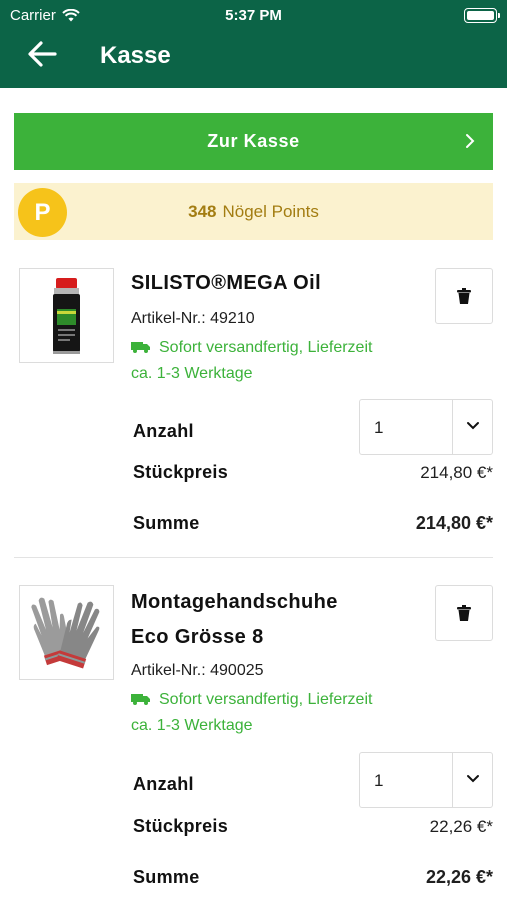 The height and width of the screenshot is (900, 507). What do you see at coordinates (253, 59) in the screenshot?
I see `nav-bar: Kasse` at bounding box center [253, 59].